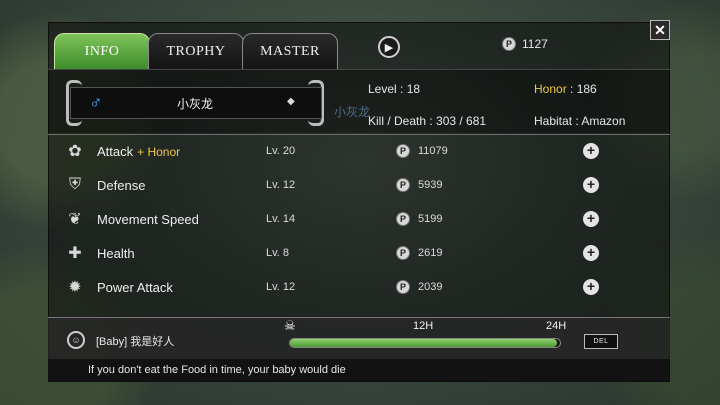 The image size is (720, 405). What do you see at coordinates (660, 30) in the screenshot?
I see `close-button: ✕` at bounding box center [660, 30].